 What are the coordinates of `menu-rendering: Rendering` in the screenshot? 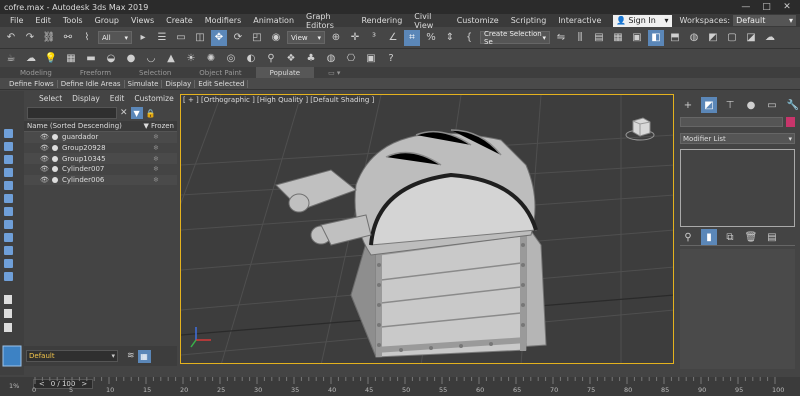 It's located at (381, 20).